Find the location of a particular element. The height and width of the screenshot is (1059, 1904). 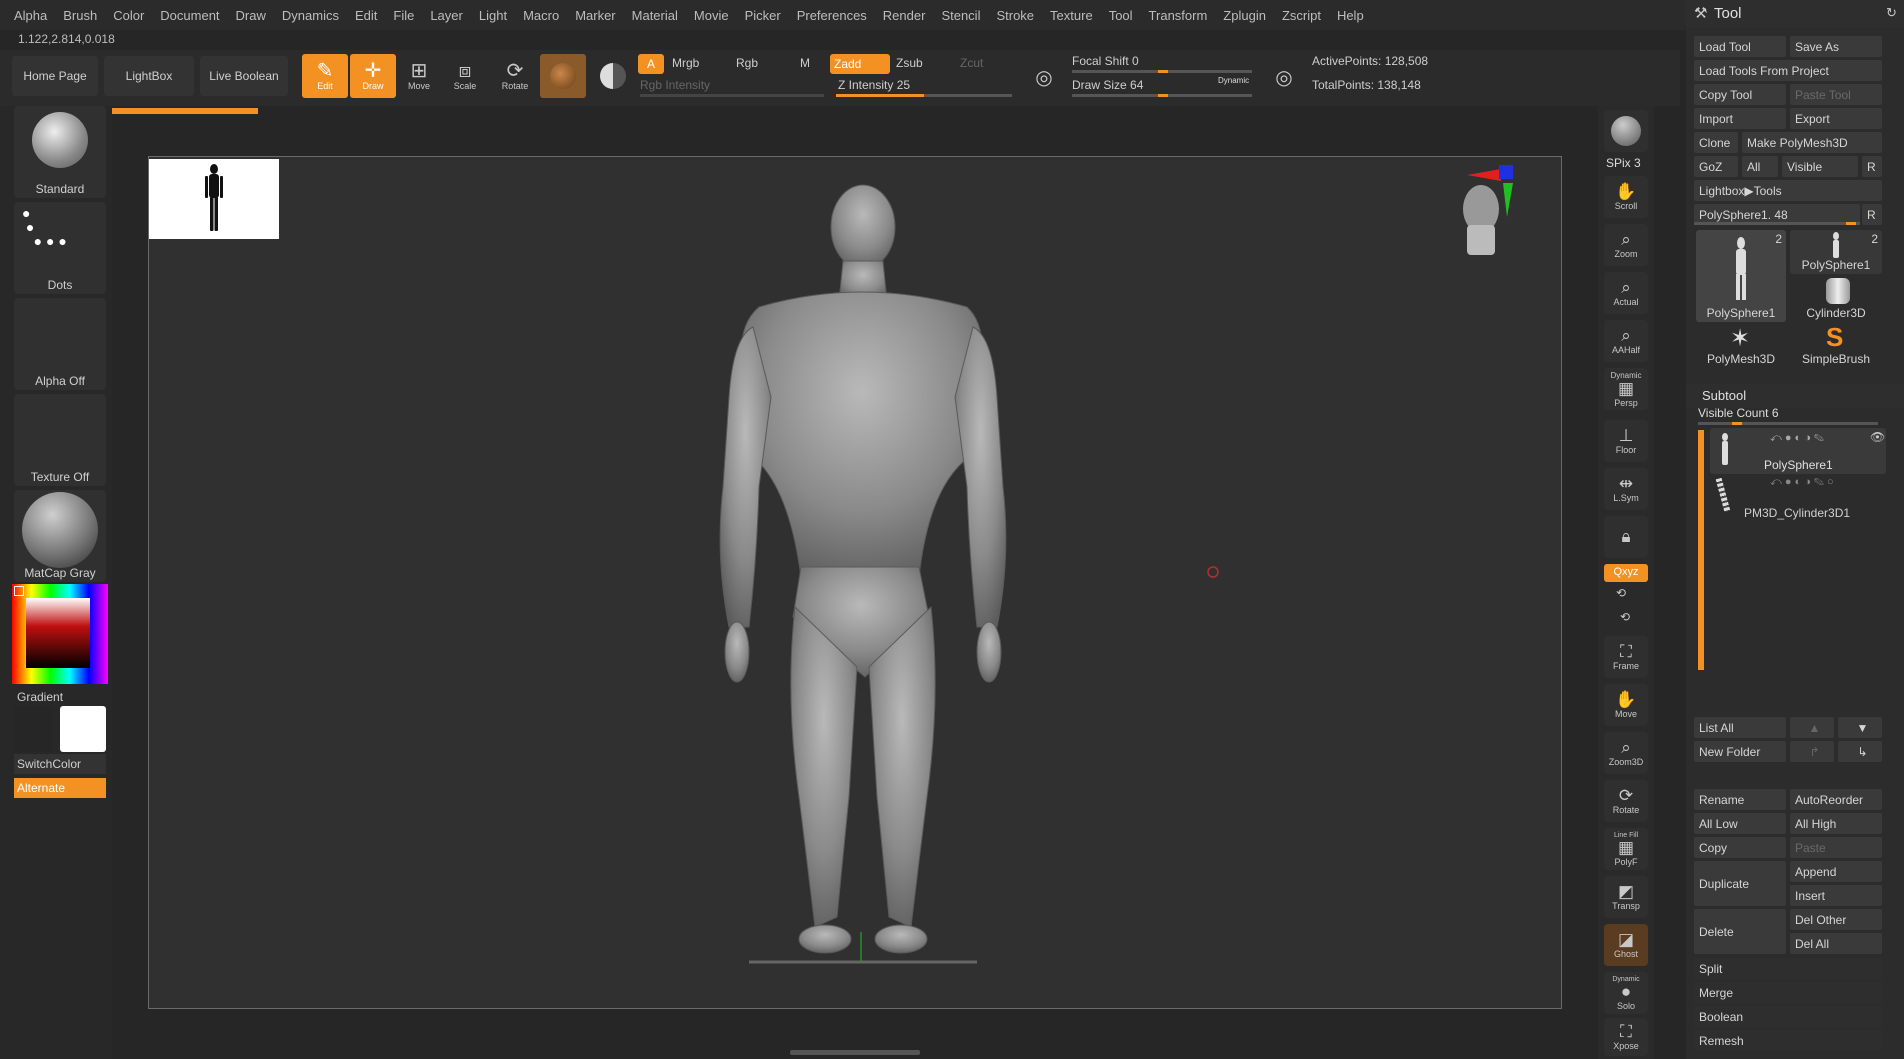

orientation-gizmo is located at coordinates (1509, 218).